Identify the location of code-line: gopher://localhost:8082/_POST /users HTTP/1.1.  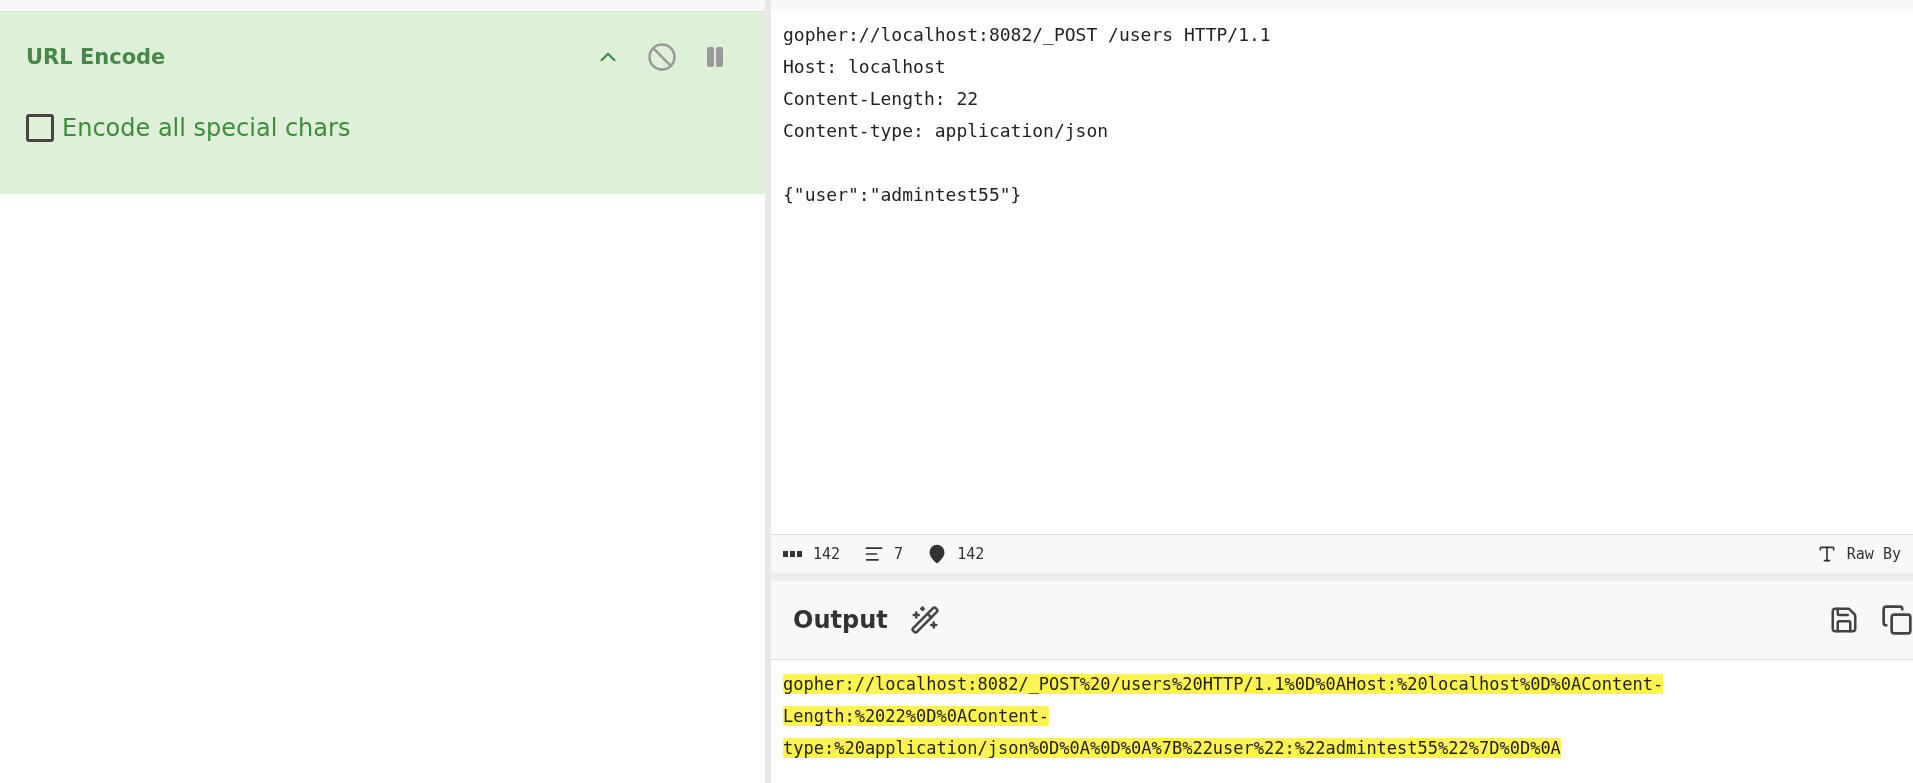
(1027, 35).